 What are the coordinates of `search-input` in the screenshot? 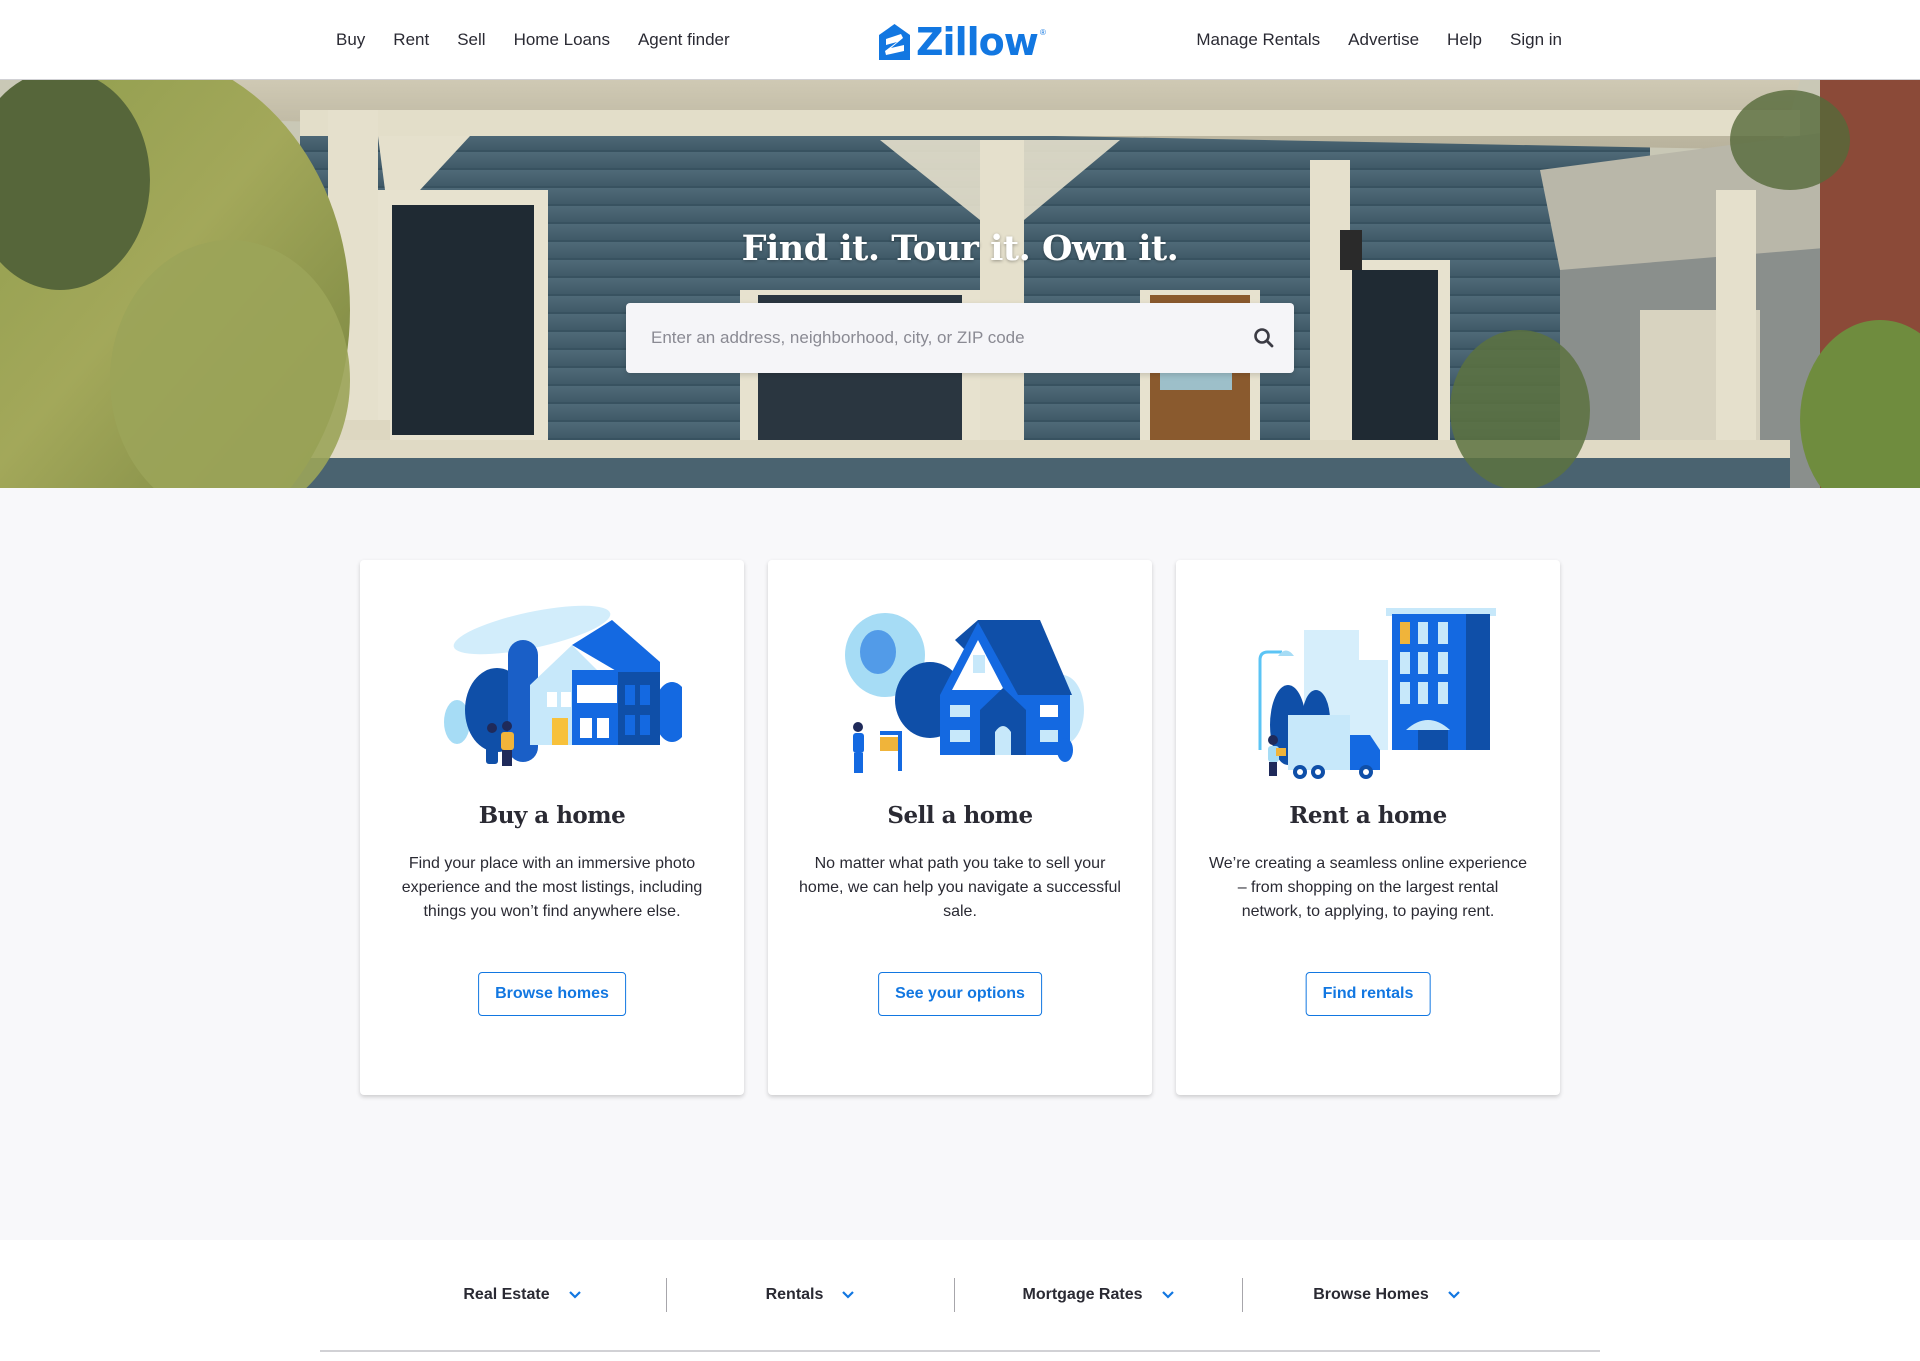 It's located at (930, 338).